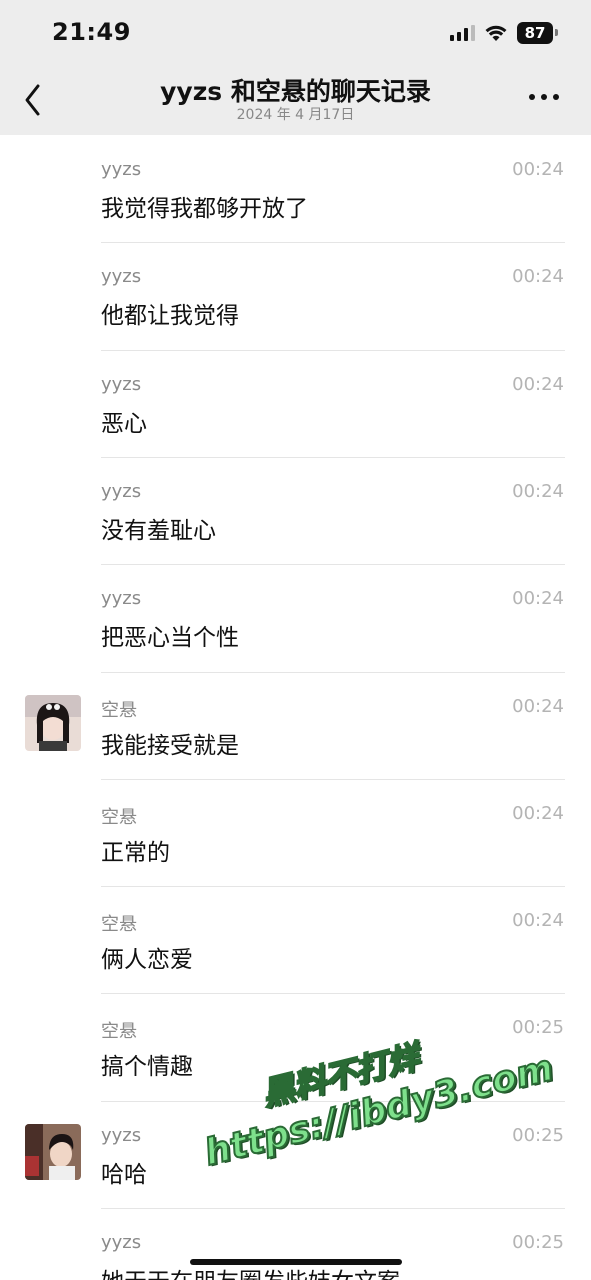 Image resolution: width=591 pixels, height=1280 pixels. What do you see at coordinates (158, 530) in the screenshot?
I see `message-text: 没有羞耻心` at bounding box center [158, 530].